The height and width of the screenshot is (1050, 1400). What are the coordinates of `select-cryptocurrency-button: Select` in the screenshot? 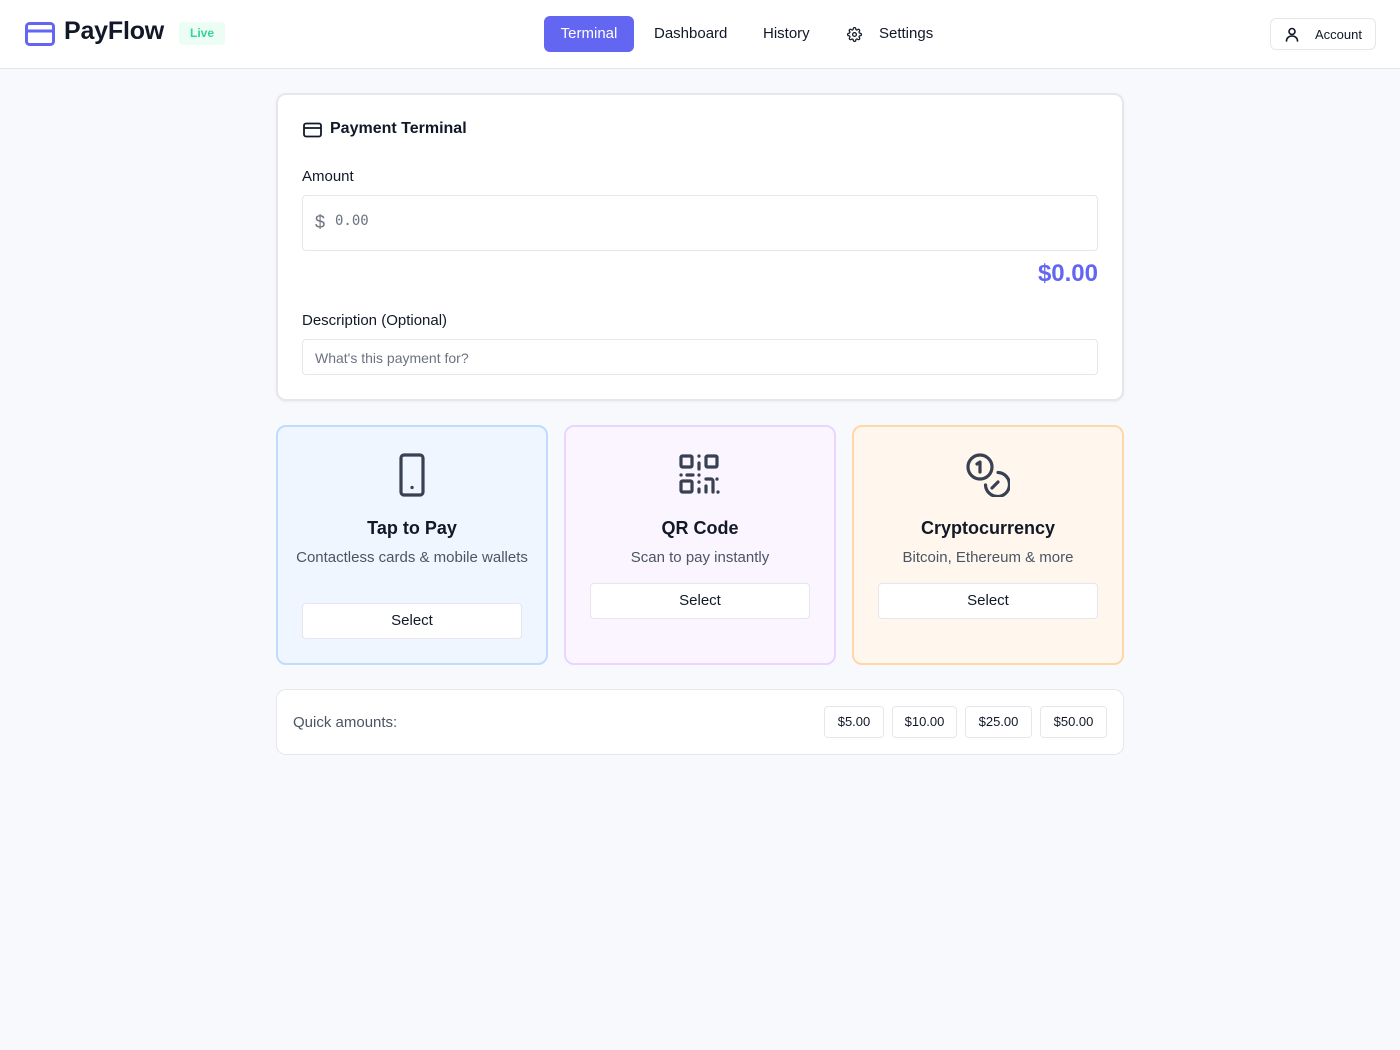 It's located at (988, 601).